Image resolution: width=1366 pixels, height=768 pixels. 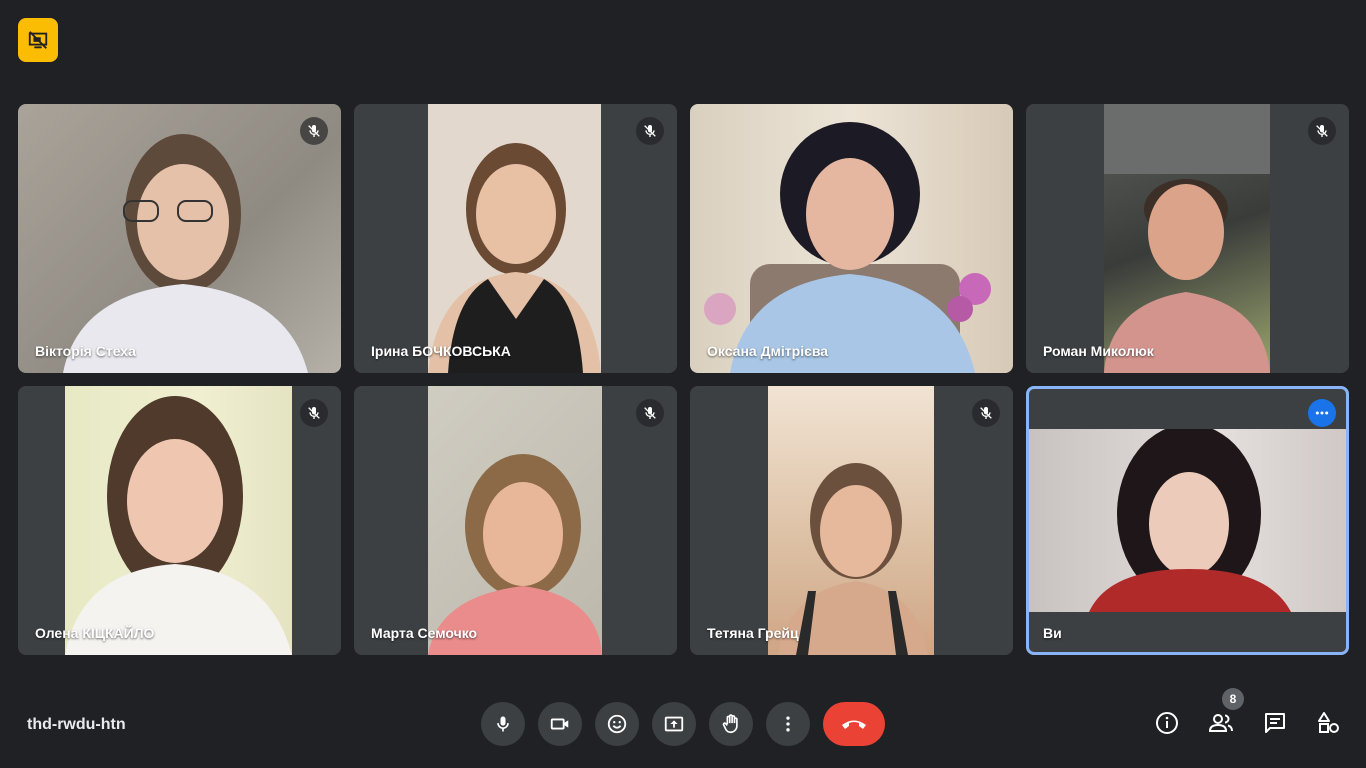 I want to click on raise-hand-button, so click(x=731, y=724).